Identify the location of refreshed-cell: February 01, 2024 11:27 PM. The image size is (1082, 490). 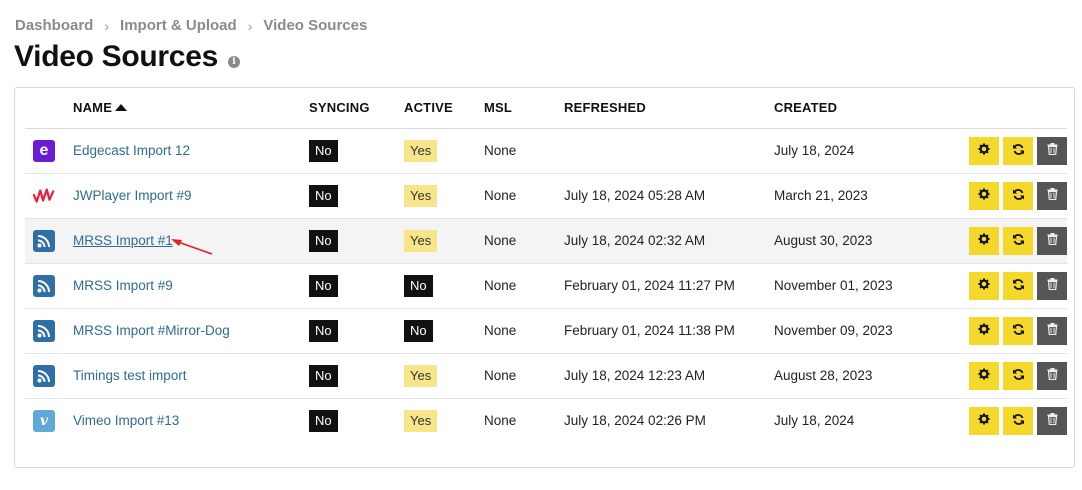
(669, 286).